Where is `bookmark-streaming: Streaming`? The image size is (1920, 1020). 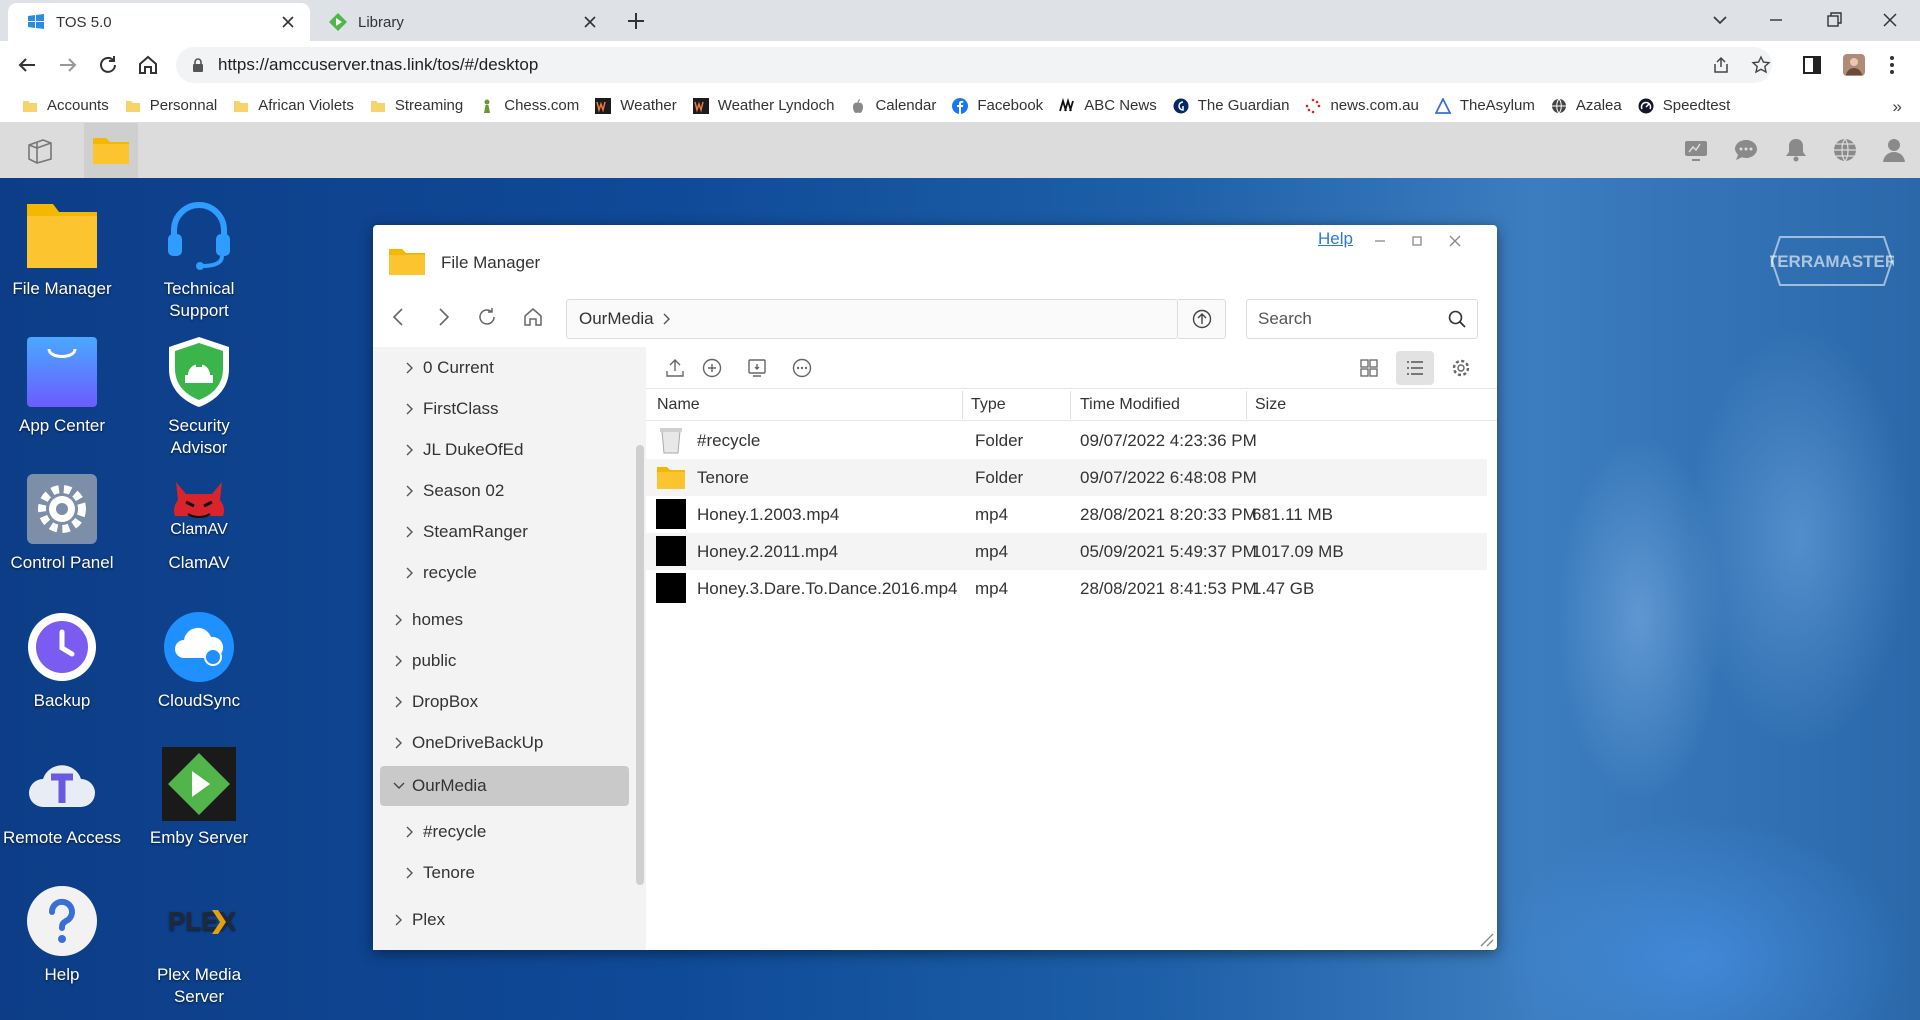 bookmark-streaming: Streaming is located at coordinates (416, 105).